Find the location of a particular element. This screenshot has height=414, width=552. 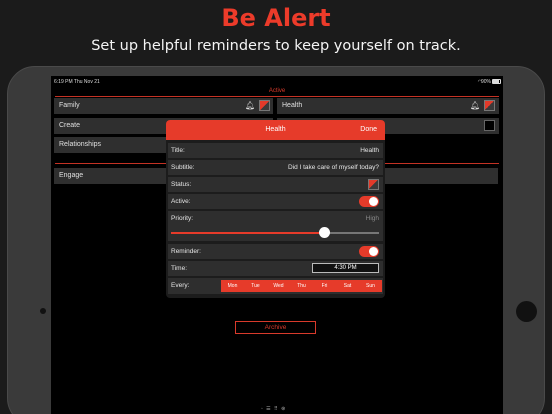

reminder-row: Reminder: is located at coordinates (275, 251).